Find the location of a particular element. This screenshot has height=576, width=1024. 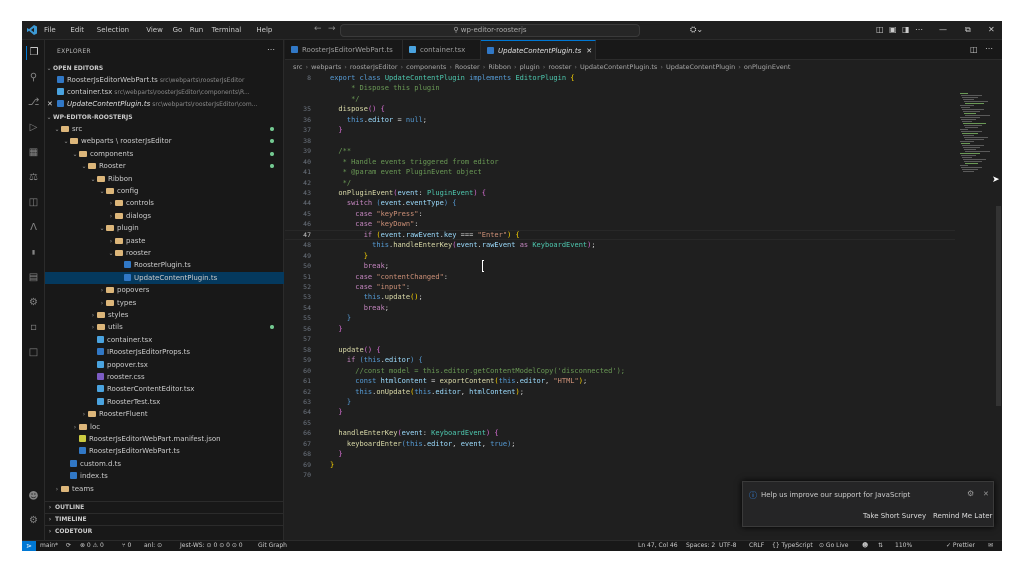

tree-item: ⌄ plugin is located at coordinates (164, 228).